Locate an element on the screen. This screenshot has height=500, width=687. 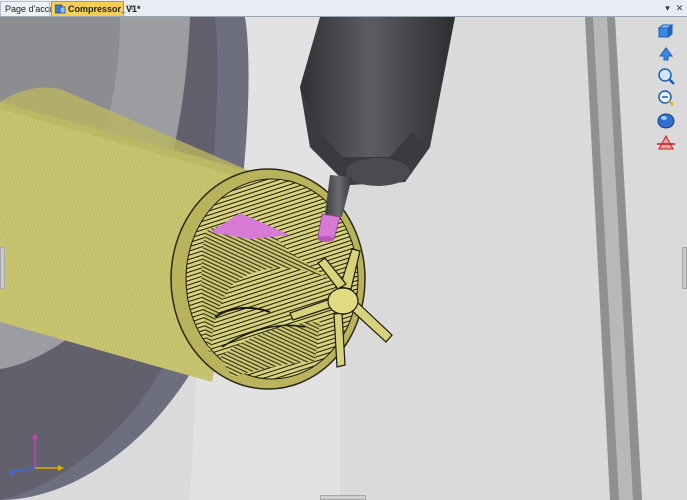
tab-compressor: Compressor_V1* is located at coordinates (96, 8).